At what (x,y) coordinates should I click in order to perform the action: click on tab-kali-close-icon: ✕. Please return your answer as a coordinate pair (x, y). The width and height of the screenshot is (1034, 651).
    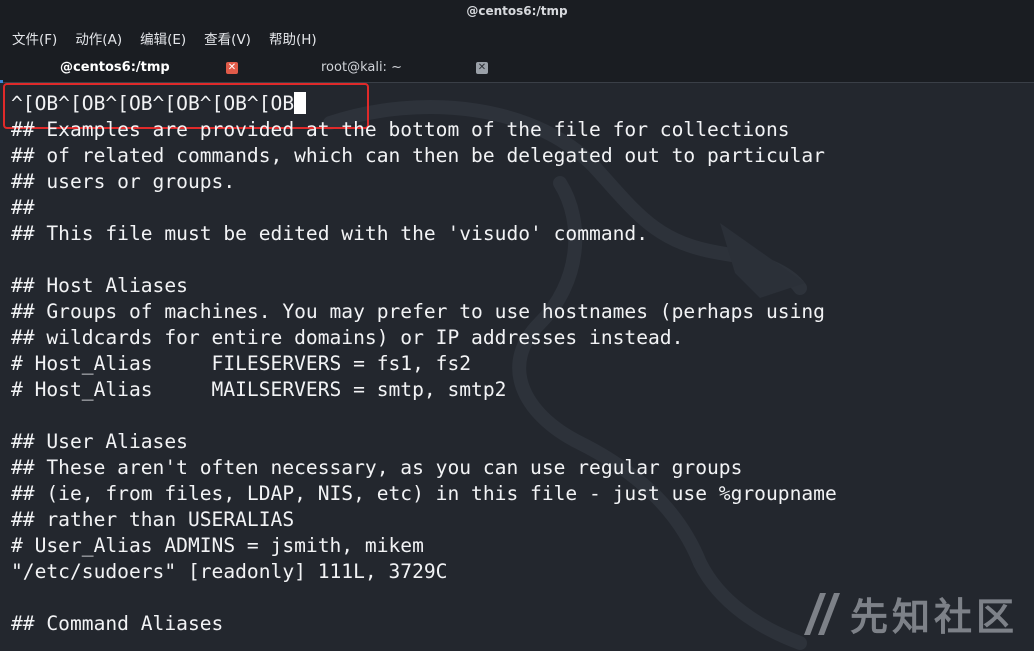
    Looking at the image, I should click on (482, 68).